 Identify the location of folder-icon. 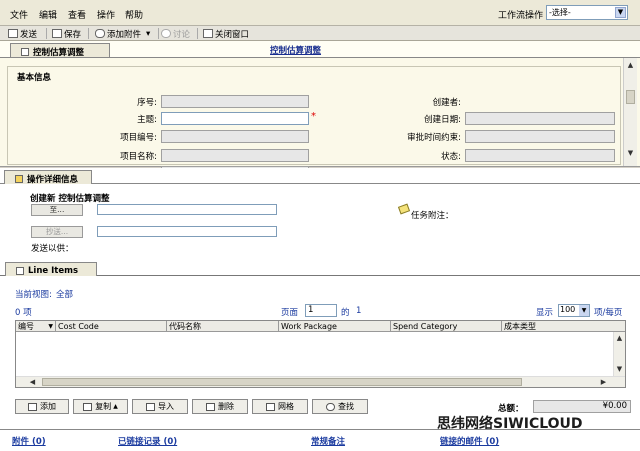
(19, 178).